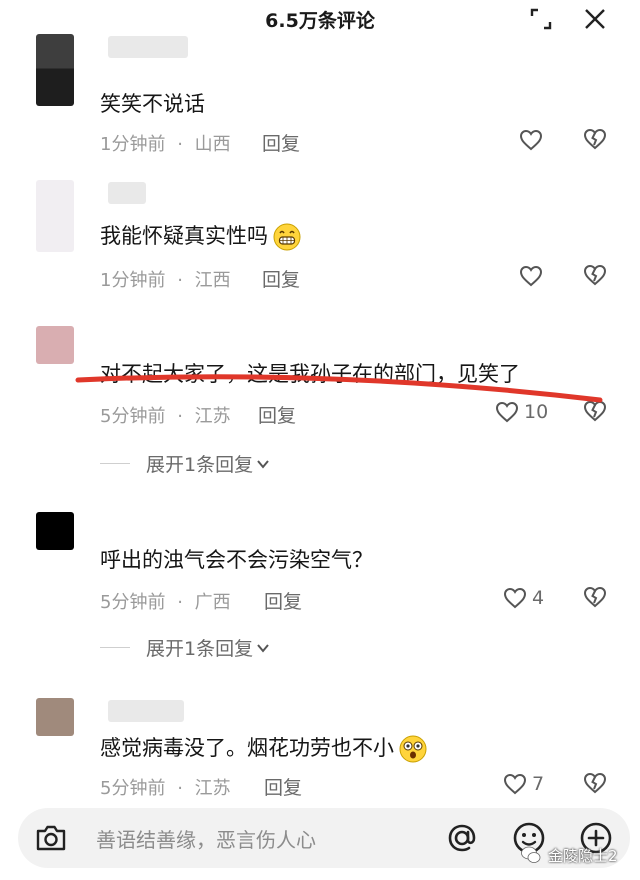  What do you see at coordinates (413, 749) in the screenshot?
I see `dizzy-face-emoji-icon` at bounding box center [413, 749].